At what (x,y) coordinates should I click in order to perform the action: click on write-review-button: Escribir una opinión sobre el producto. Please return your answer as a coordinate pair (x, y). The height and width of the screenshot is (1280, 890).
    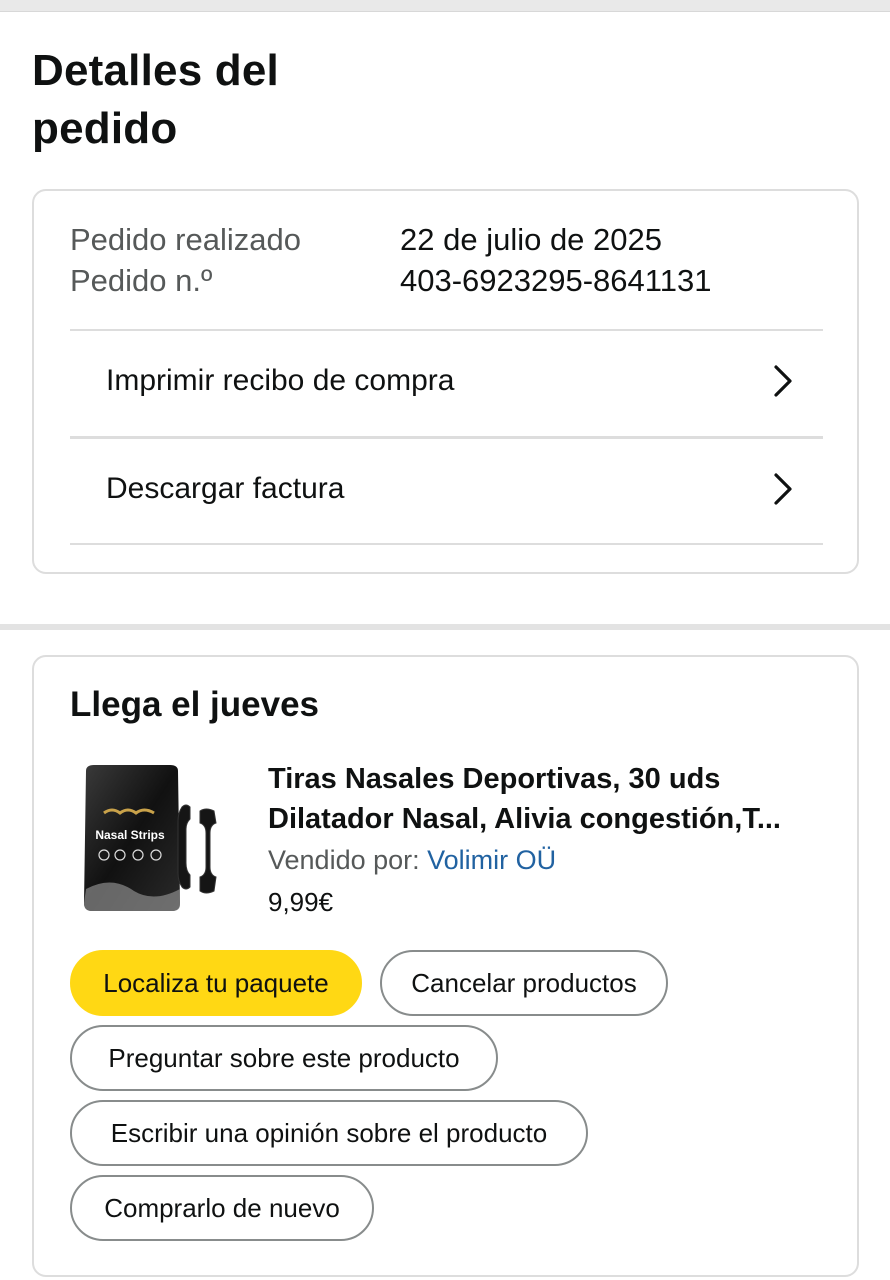
    Looking at the image, I should click on (329, 1133).